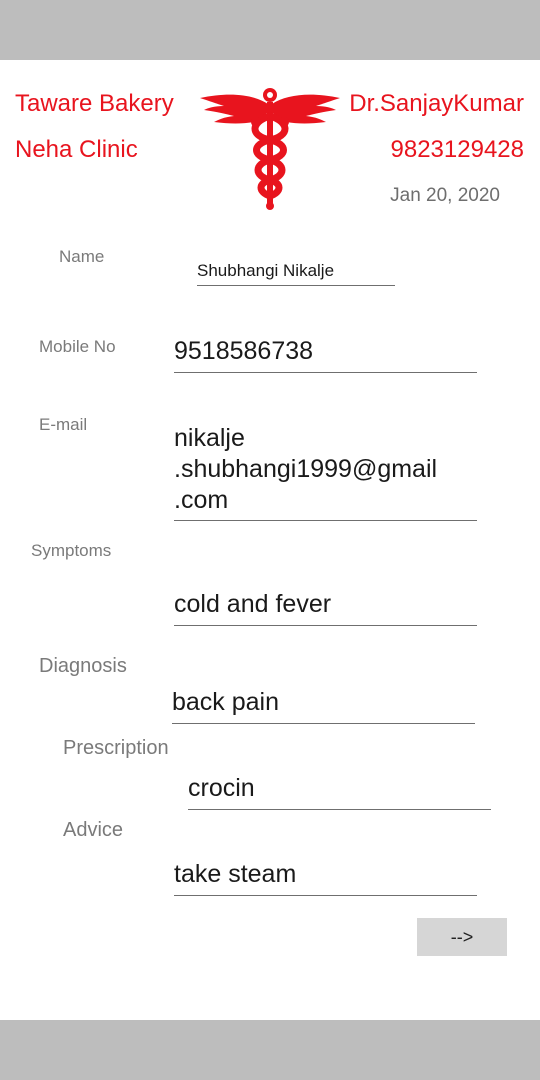  Describe the element at coordinates (63, 424) in the screenshot. I see `email-label: E-mail` at that location.